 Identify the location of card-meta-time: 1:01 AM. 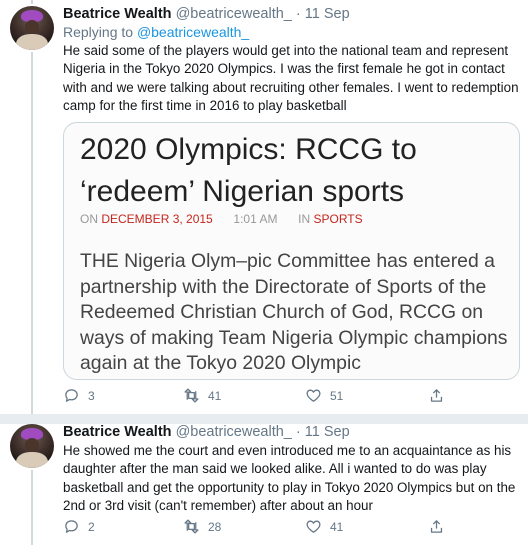
(255, 219).